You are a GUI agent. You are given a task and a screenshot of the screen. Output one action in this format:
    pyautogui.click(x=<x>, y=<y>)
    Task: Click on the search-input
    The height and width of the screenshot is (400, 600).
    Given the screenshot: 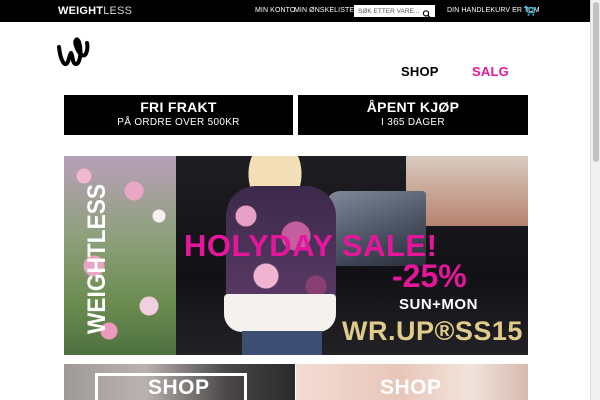 What is the action you would take?
    pyautogui.click(x=389, y=11)
    